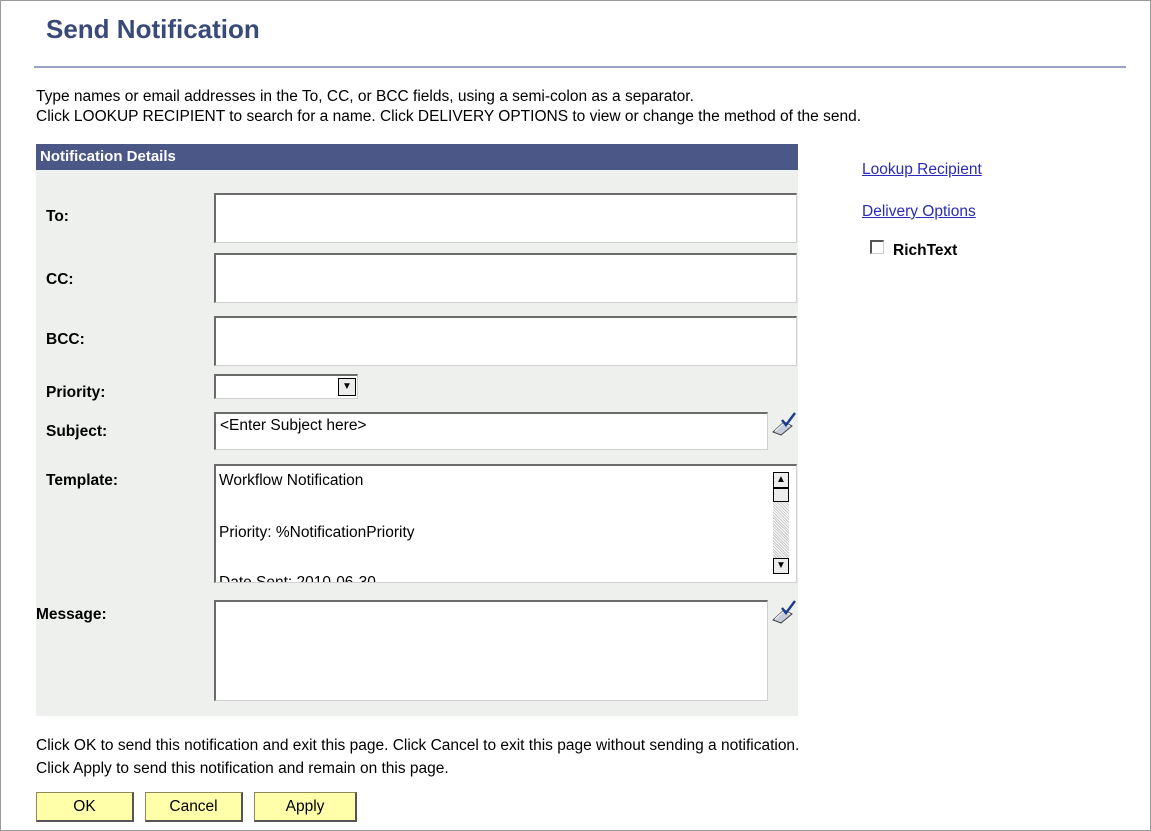  I want to click on cc-field, so click(505, 278).